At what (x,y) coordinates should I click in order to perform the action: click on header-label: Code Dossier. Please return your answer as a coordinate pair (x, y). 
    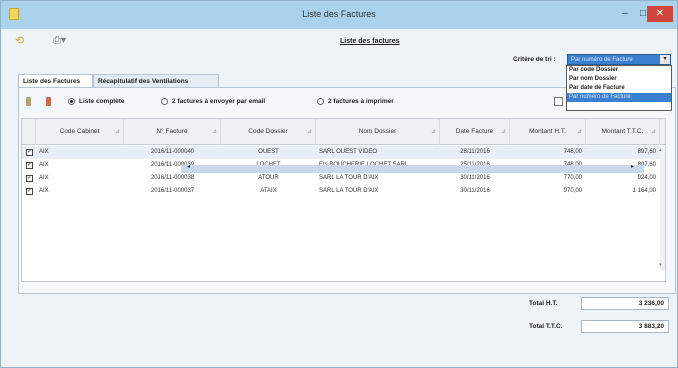
    Looking at the image, I should click on (268, 131).